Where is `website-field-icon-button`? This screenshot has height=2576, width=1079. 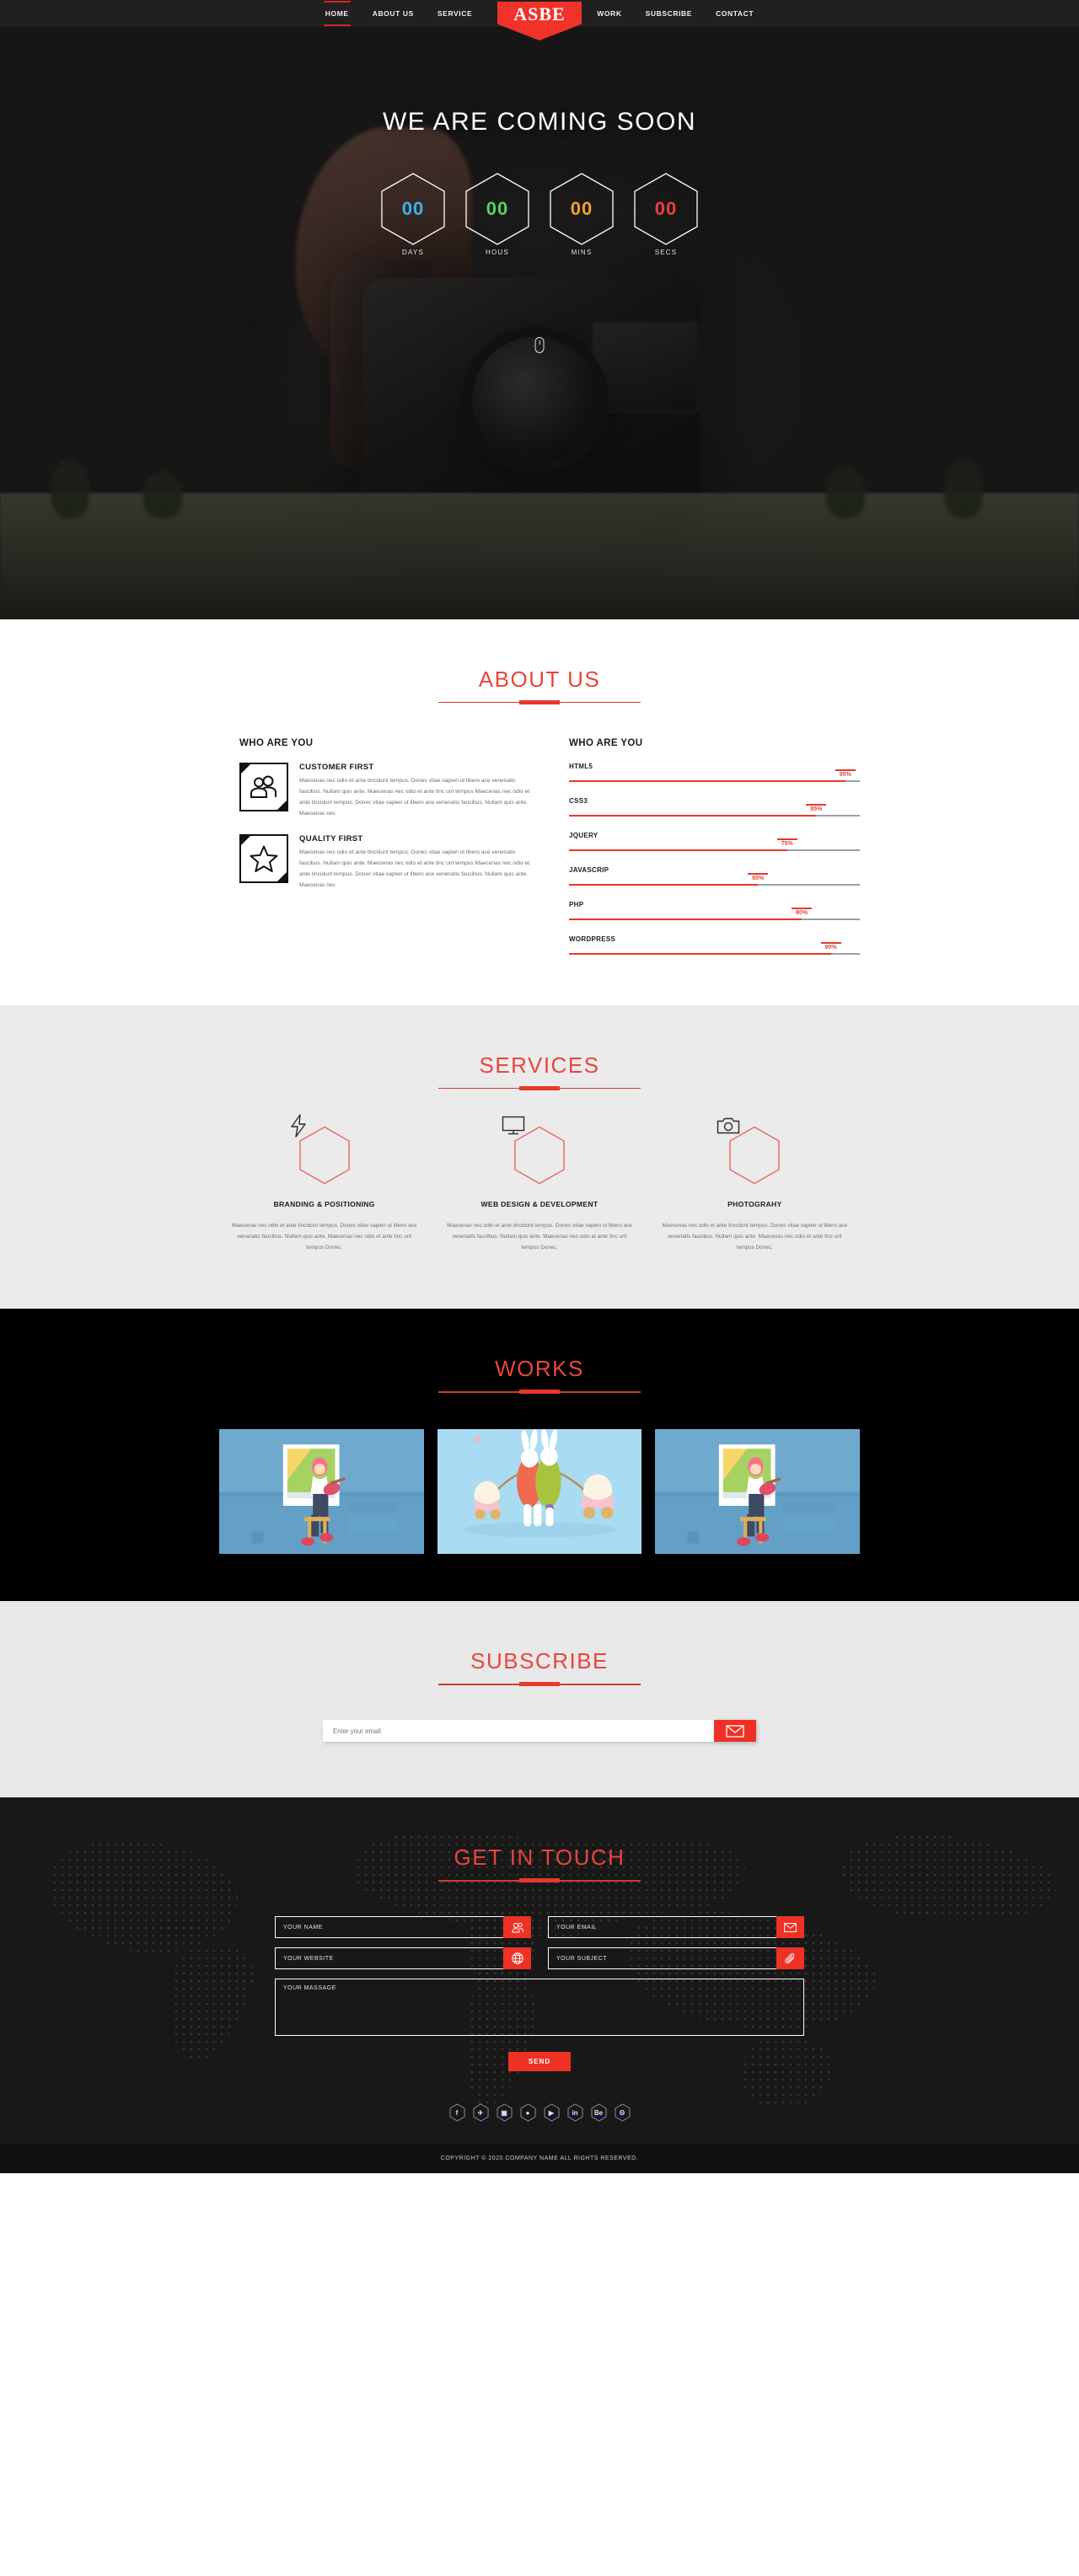
website-field-icon-button is located at coordinates (517, 1959).